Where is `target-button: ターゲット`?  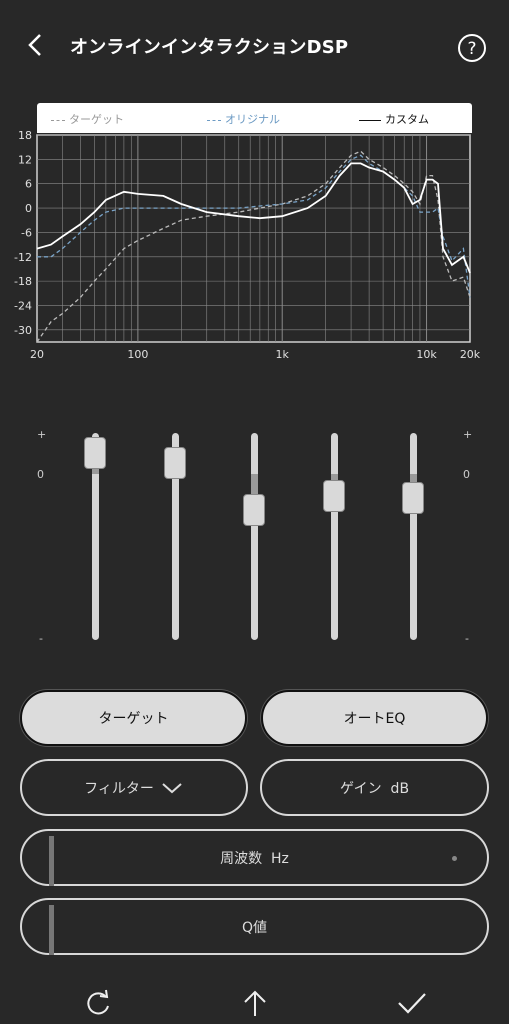
target-button: ターゲット is located at coordinates (133, 718).